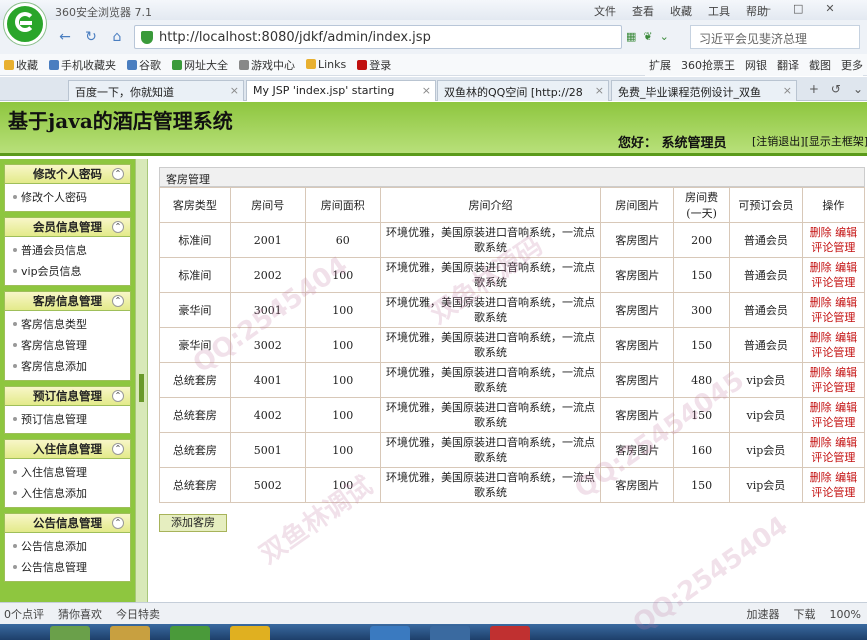 This screenshot has width=867, height=640. I want to click on status-item: 下载, so click(805, 614).